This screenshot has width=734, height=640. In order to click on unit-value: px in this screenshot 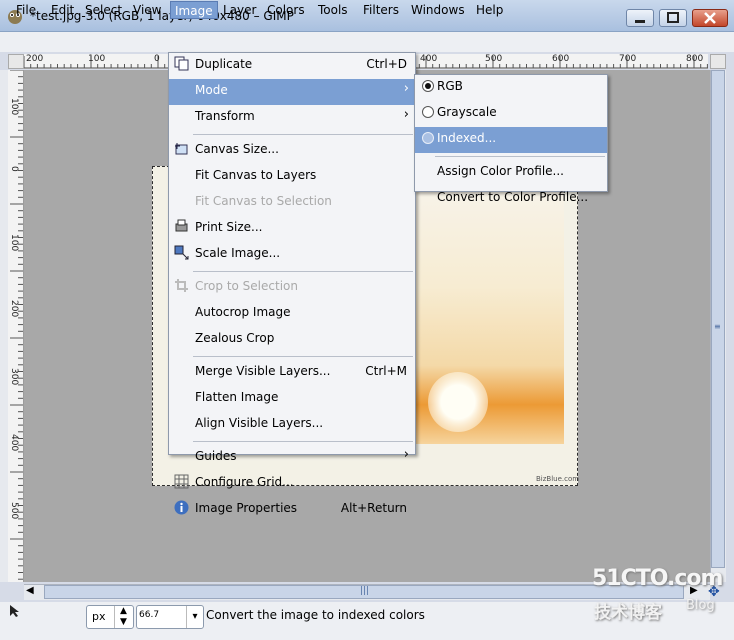, I will do `click(99, 616)`.